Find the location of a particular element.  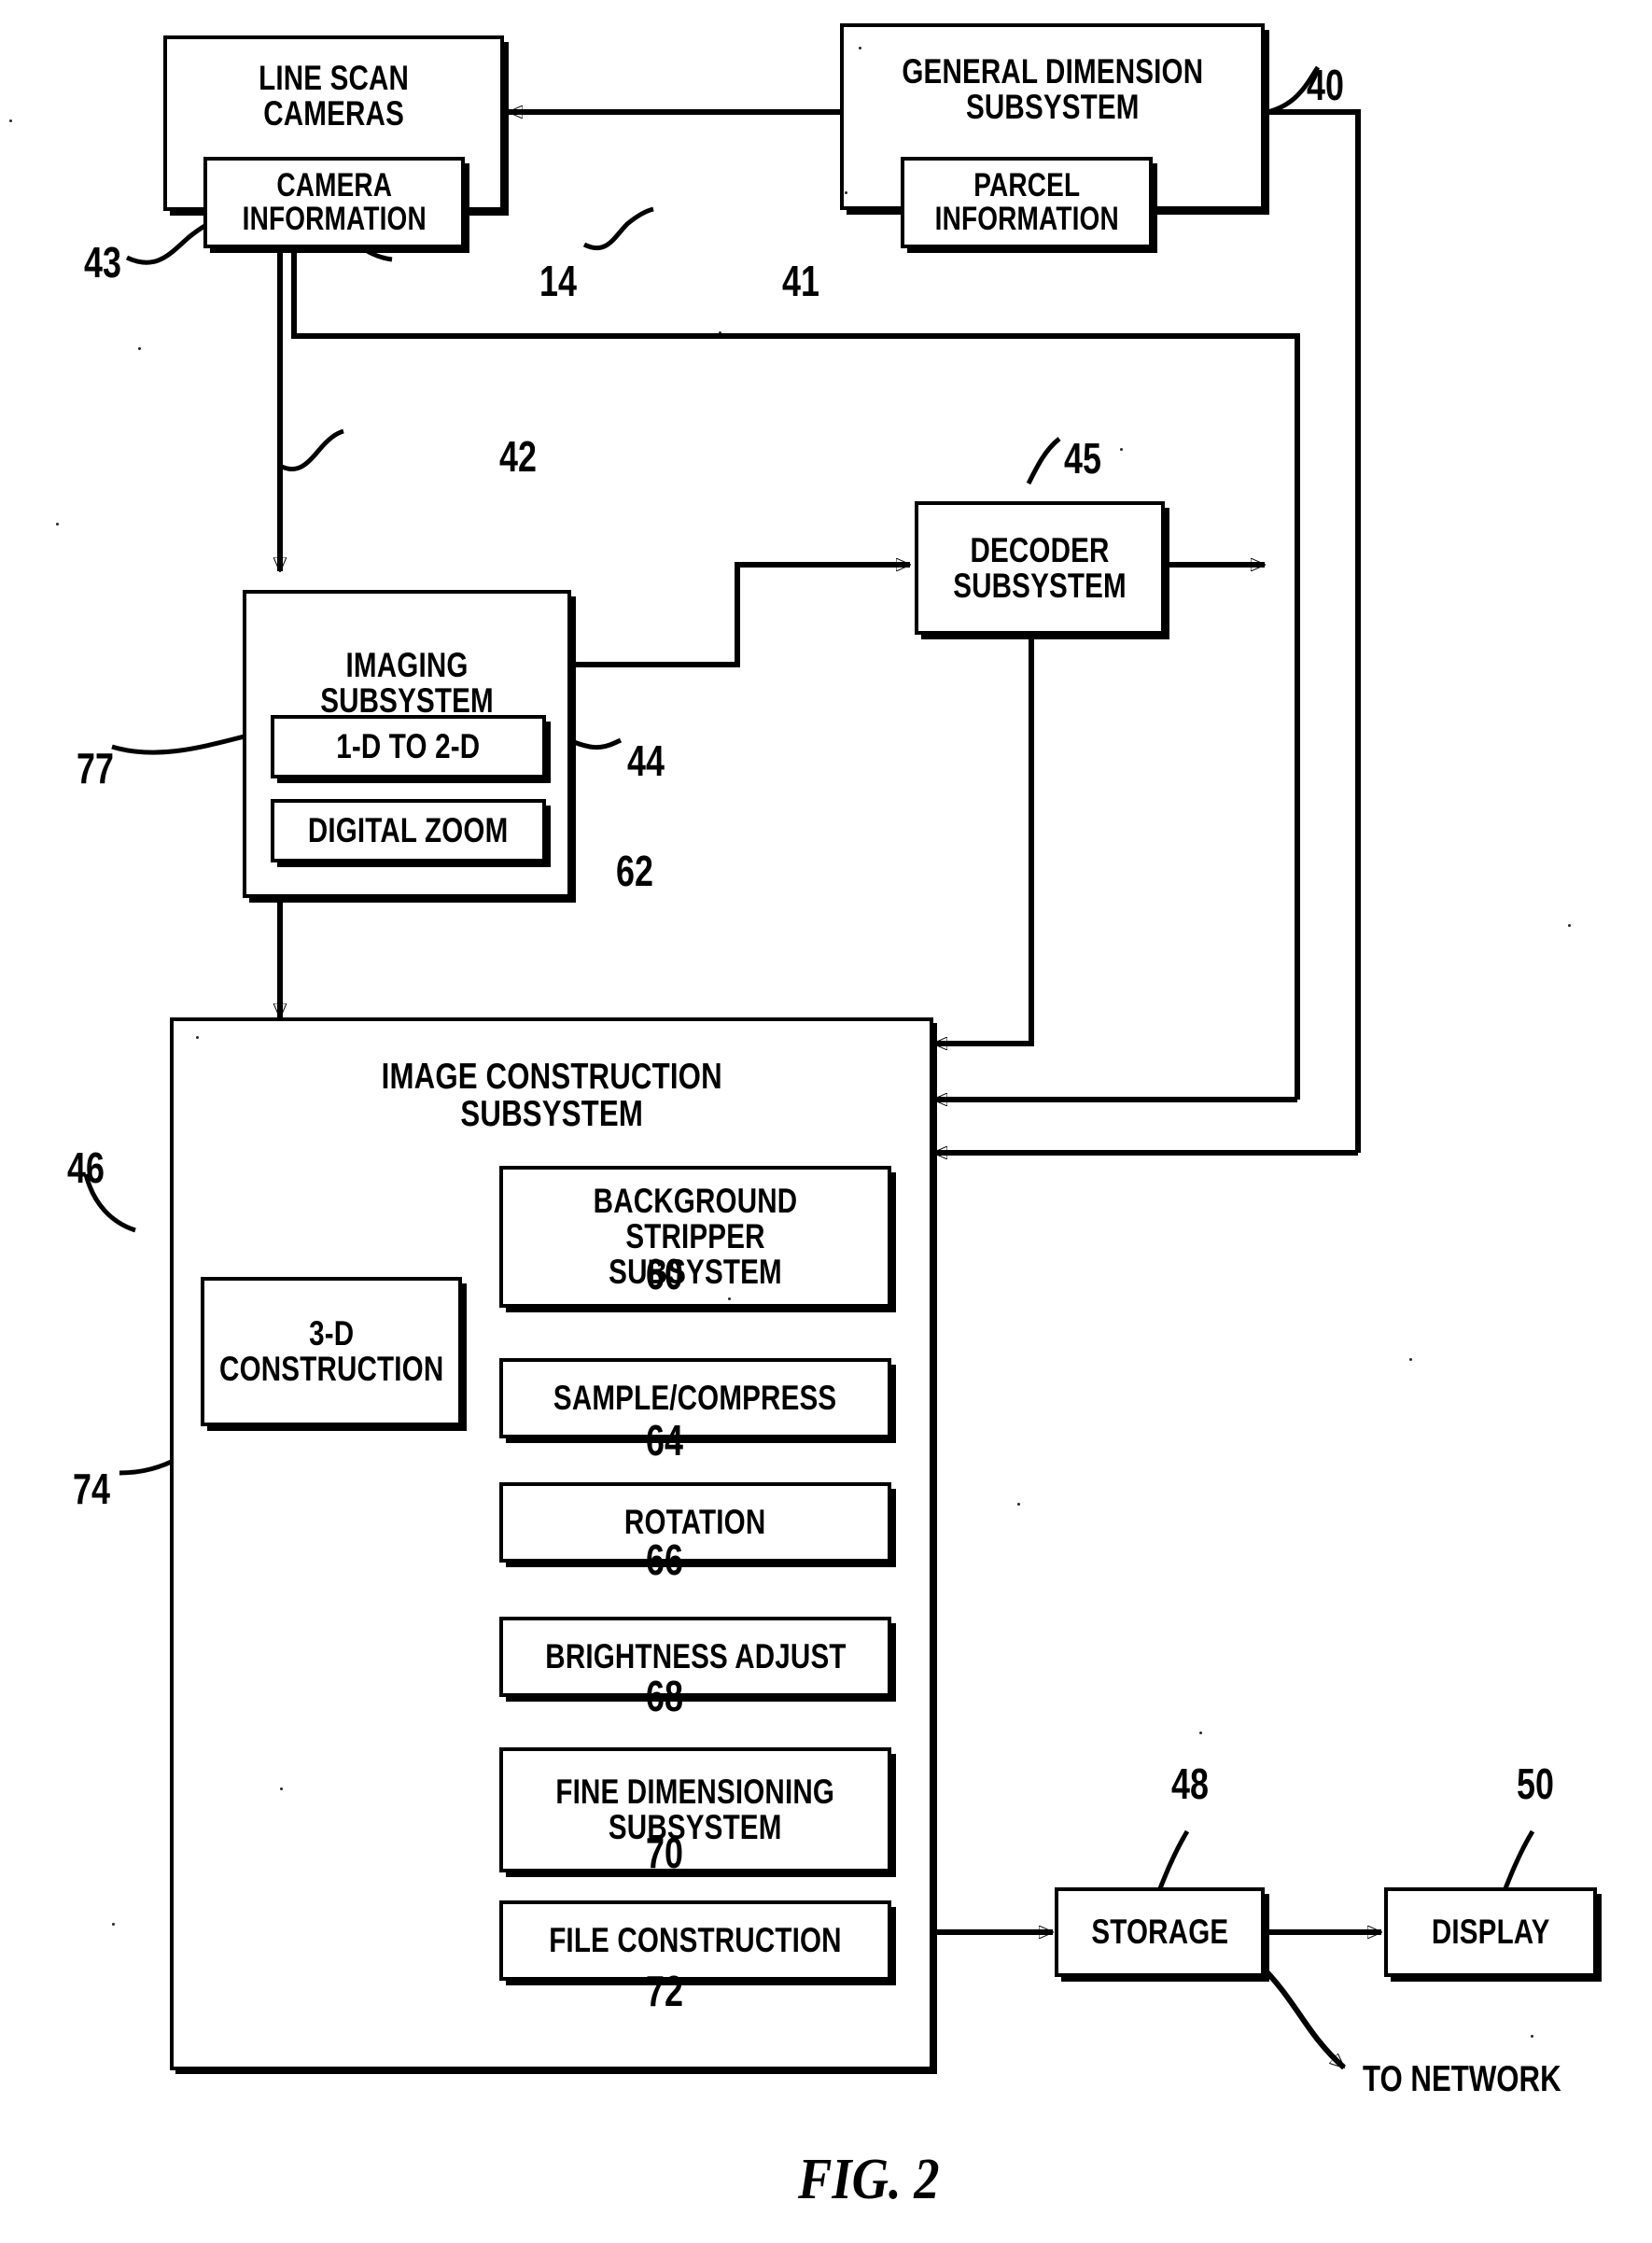

figure-caption: FIG. 2 is located at coordinates (869, 2179).